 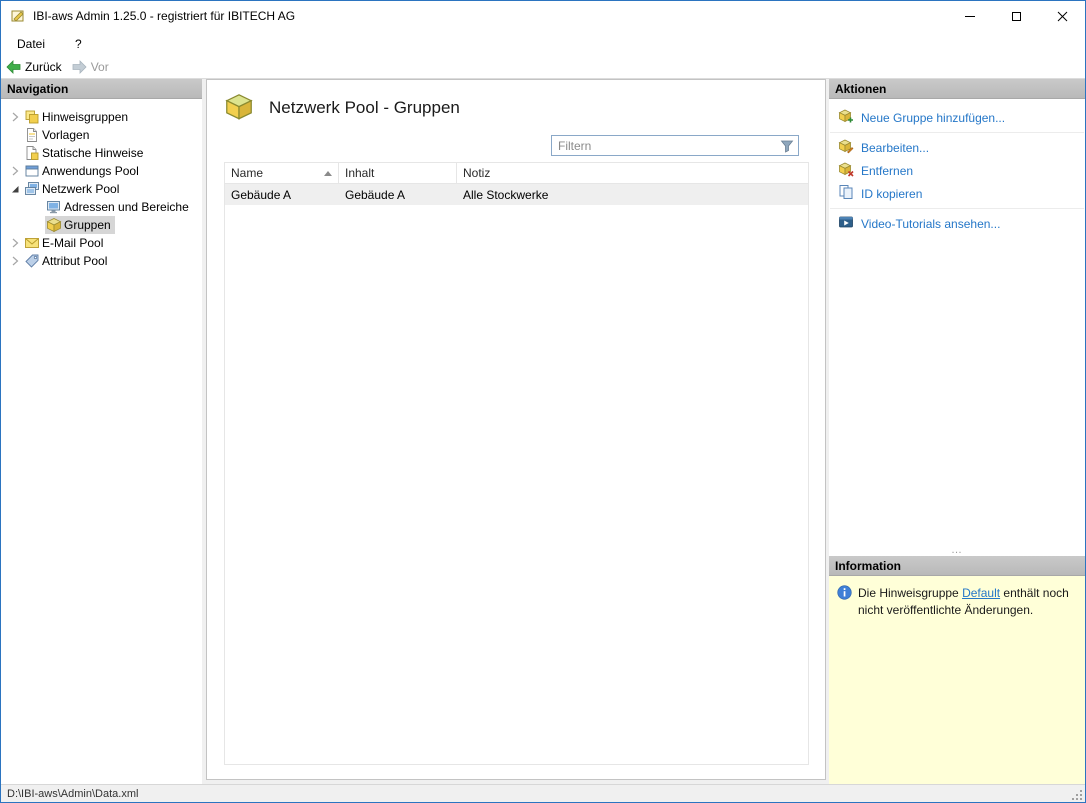 I want to click on statusbar: D:\IBI-aws\Admin\Data.xml, so click(x=543, y=793).